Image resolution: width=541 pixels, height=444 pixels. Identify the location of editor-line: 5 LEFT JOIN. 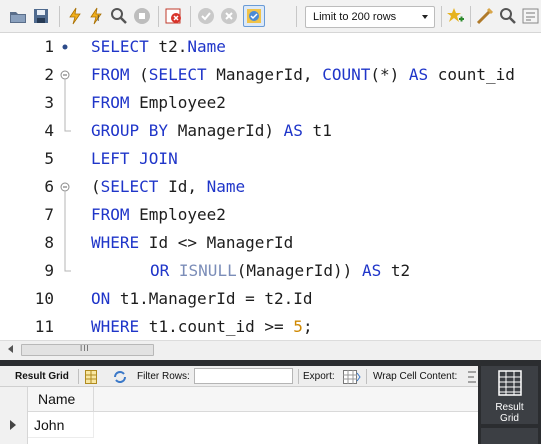
(270, 159).